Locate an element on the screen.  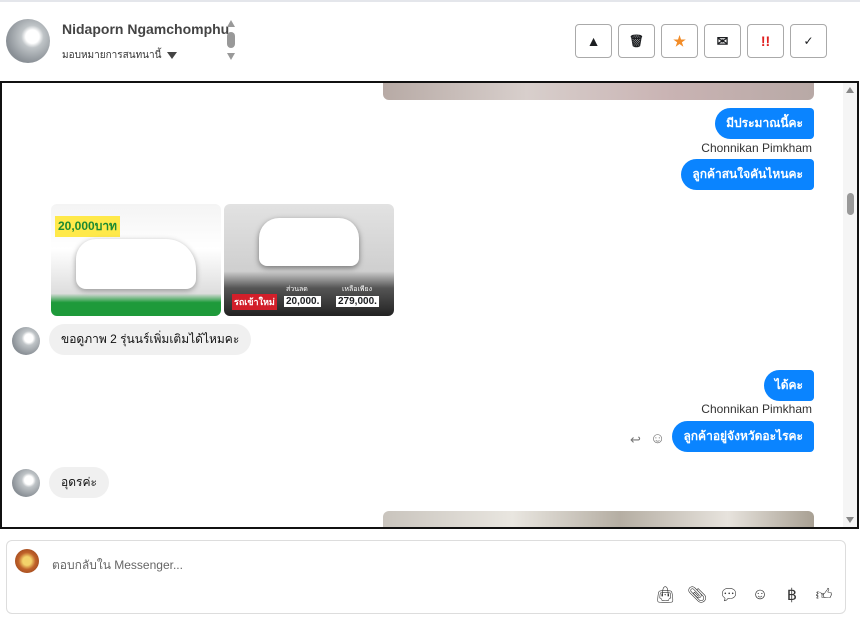
assign-conversation-dropdown: มอบหมายการสนทนานี้ is located at coordinates (120, 55).